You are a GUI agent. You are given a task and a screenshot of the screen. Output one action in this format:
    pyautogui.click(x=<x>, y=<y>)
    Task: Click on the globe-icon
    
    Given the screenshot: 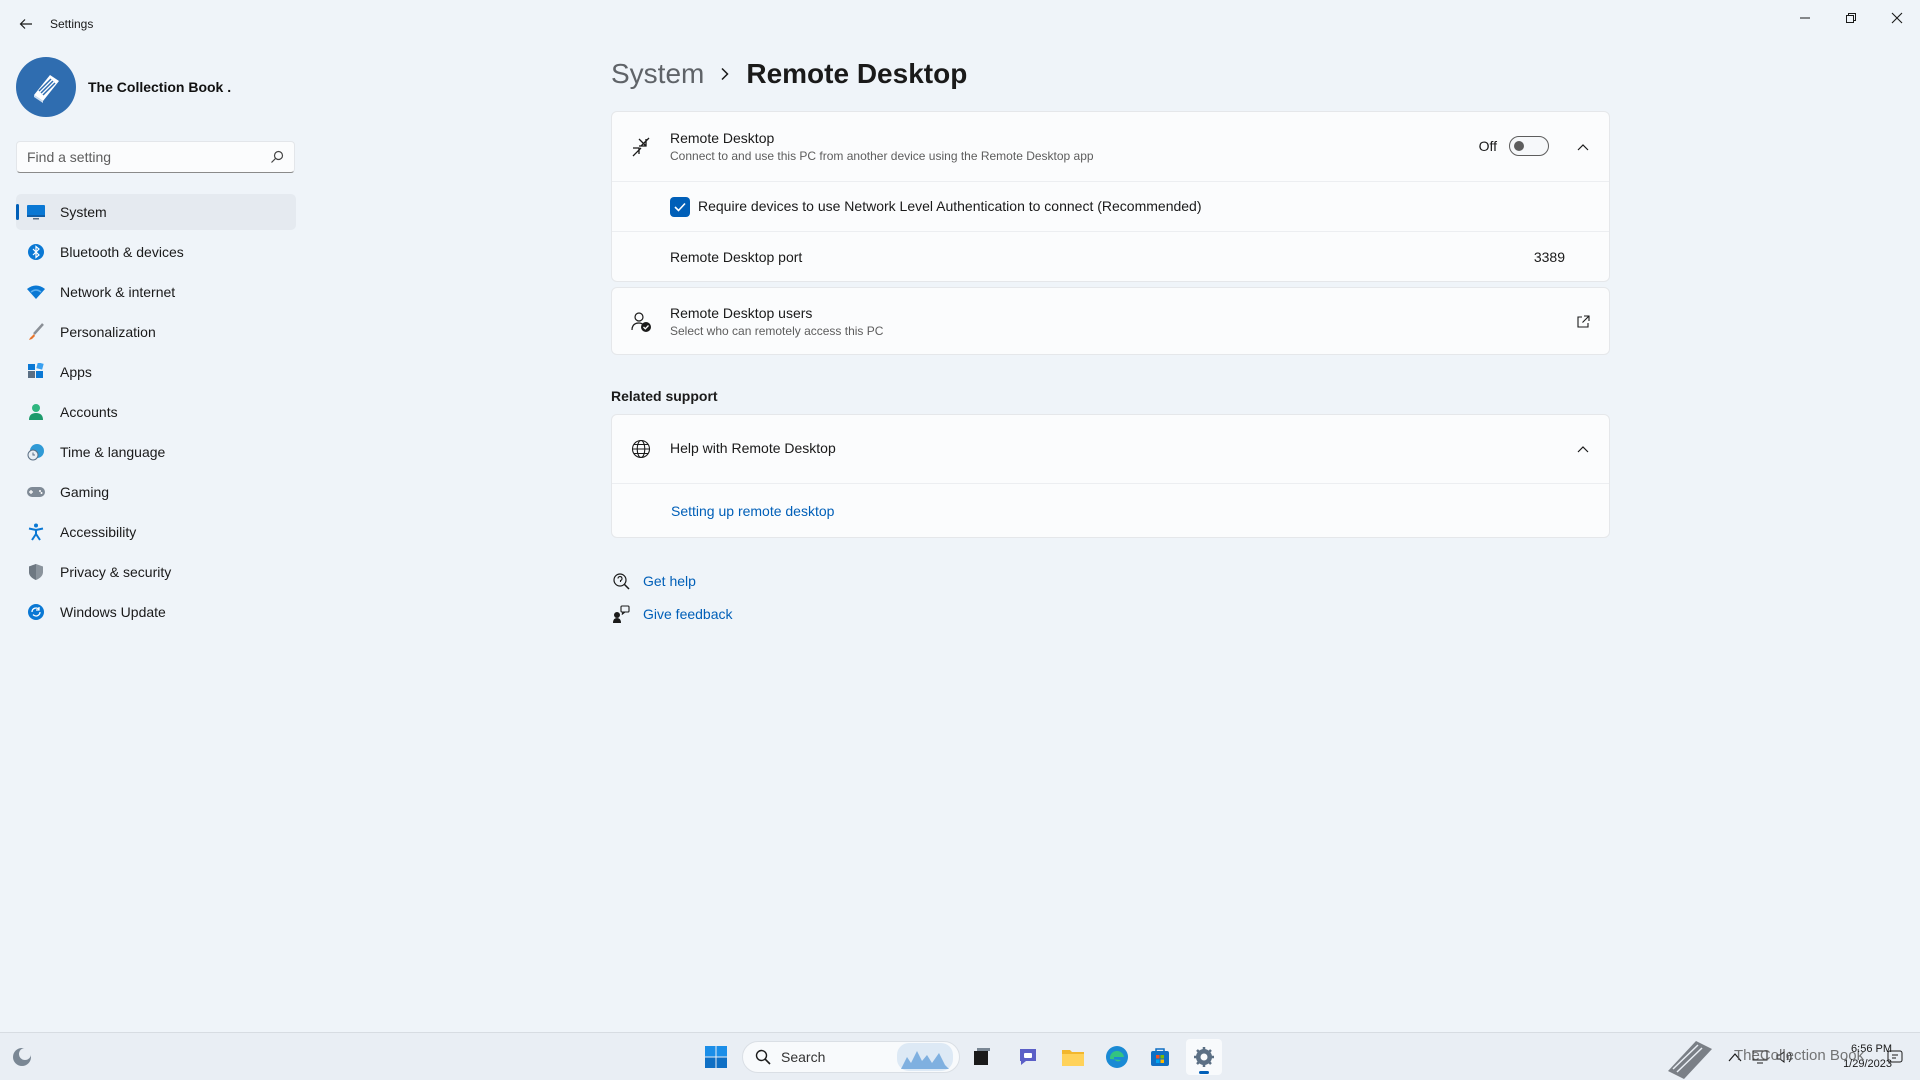 What is the action you would take?
    pyautogui.click(x=641, y=449)
    